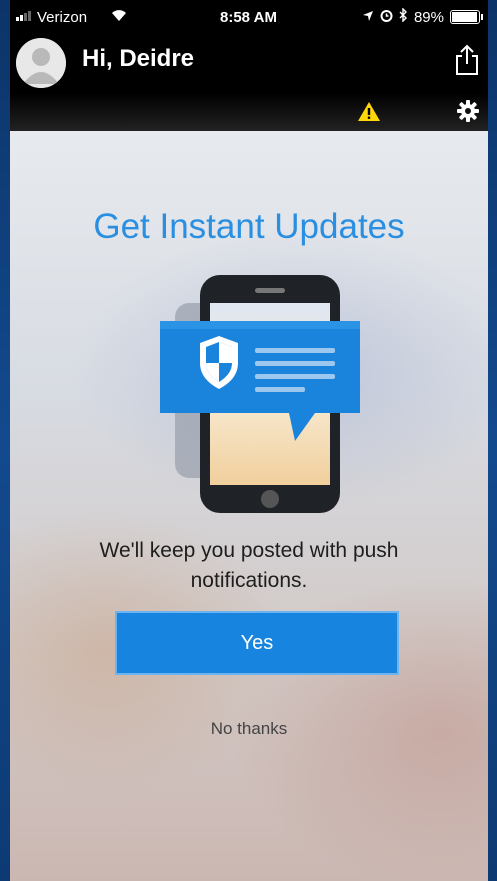  I want to click on share-icon, so click(467, 62).